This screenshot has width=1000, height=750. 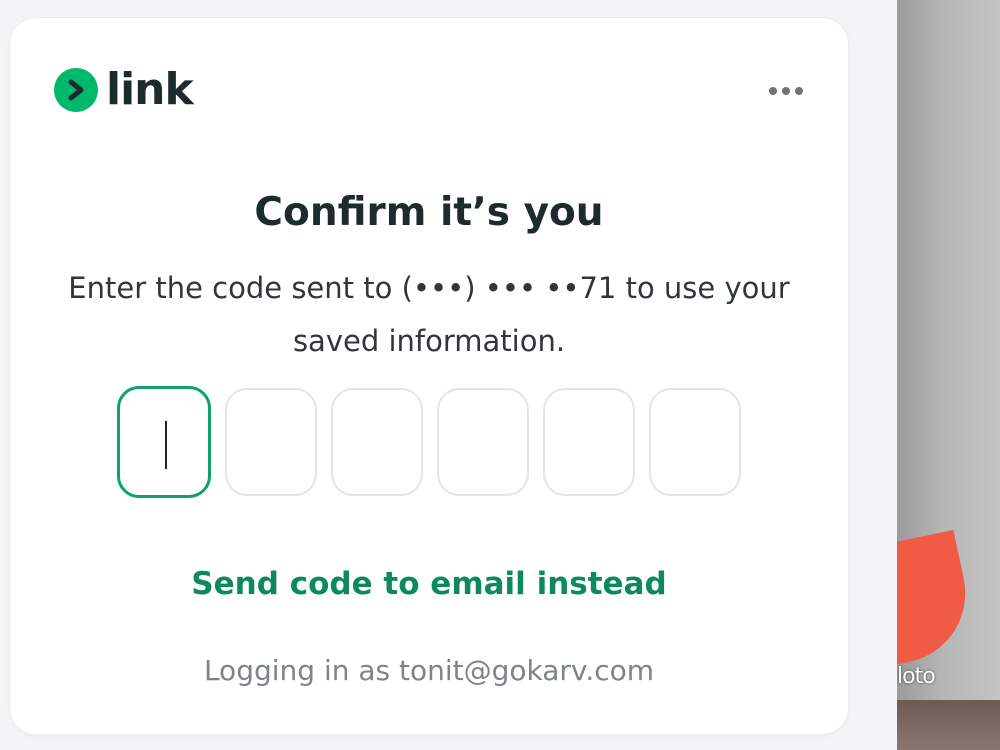 I want to click on link-logo: link, so click(x=124, y=89).